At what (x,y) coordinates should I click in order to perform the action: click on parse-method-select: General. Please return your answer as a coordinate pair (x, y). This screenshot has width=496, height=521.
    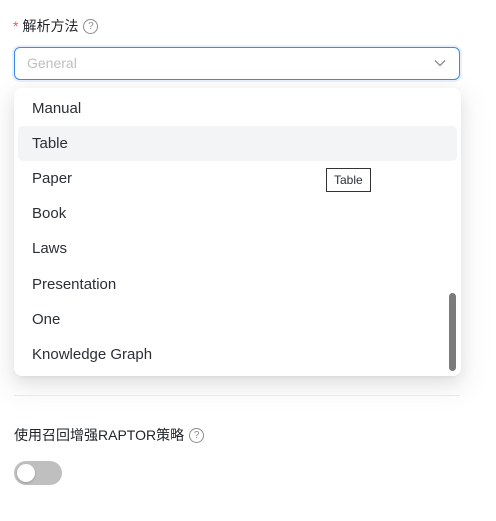
    Looking at the image, I should click on (237, 63).